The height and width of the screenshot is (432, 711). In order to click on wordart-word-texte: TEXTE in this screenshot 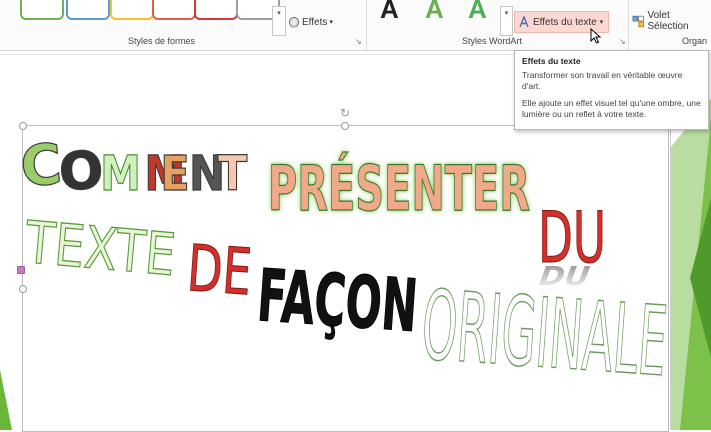, I will do `click(100, 248)`.